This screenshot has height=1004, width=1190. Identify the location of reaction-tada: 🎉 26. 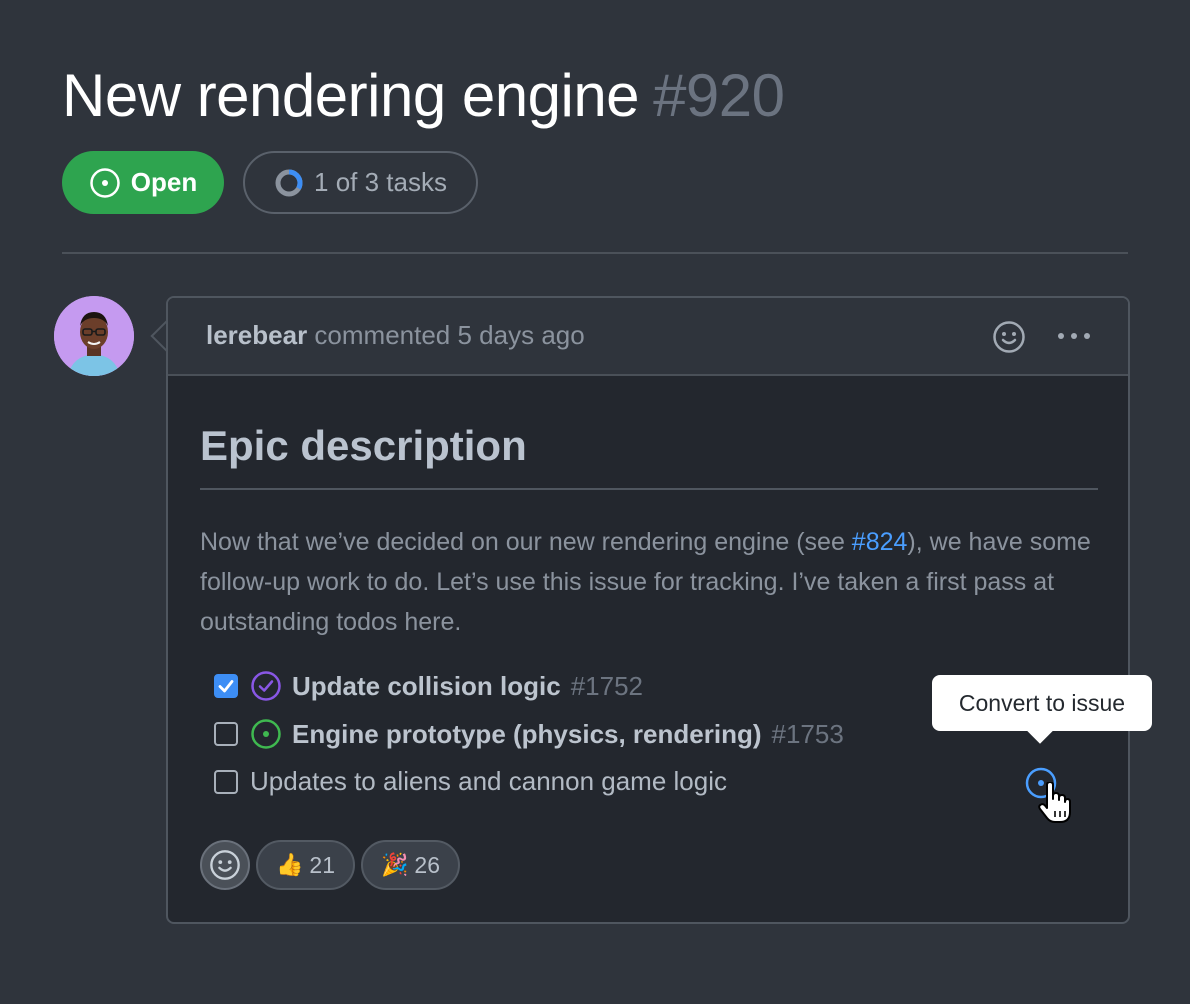
(410, 865).